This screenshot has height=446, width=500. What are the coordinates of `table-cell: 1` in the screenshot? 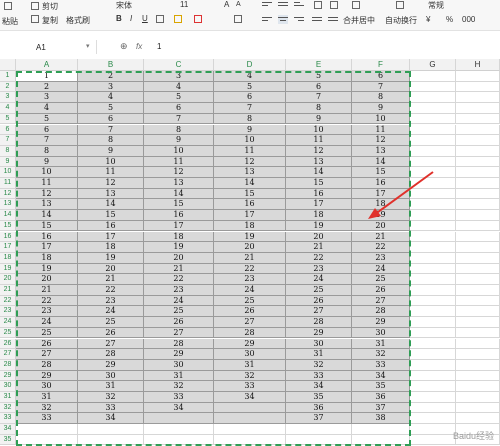 It's located at (47, 76).